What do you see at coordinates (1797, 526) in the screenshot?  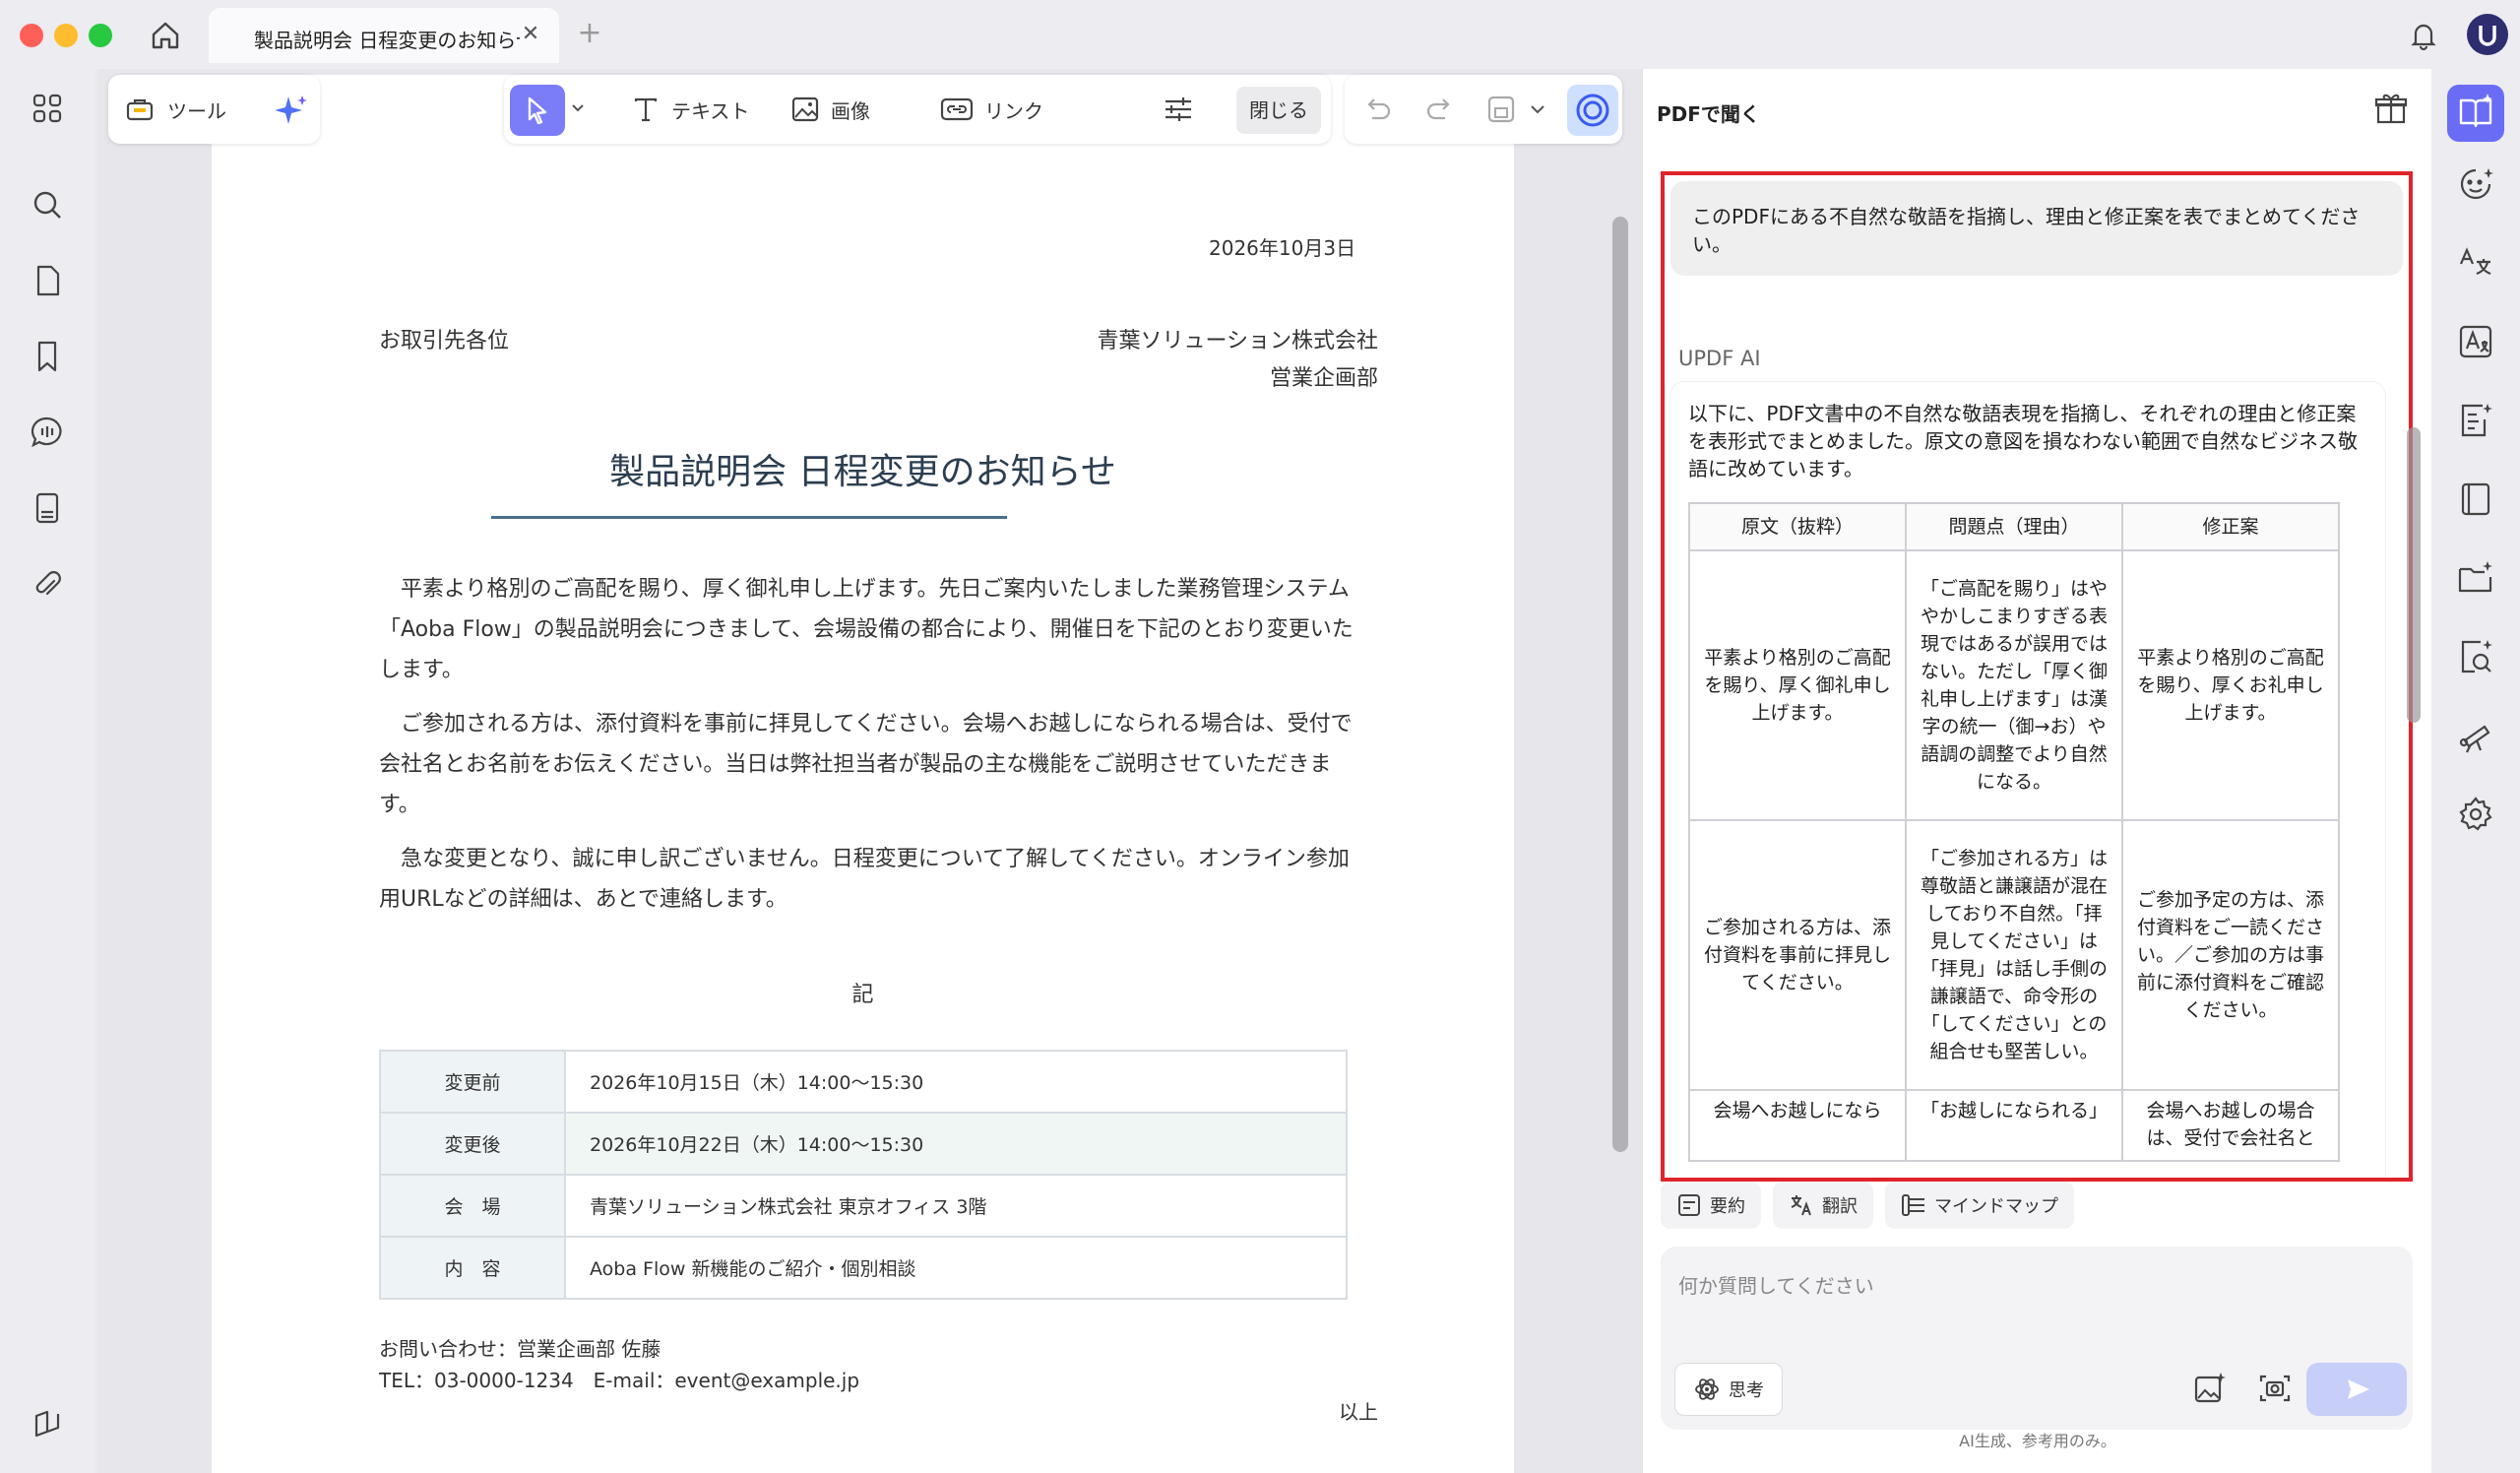 I see `table-header: 原文（抜粋）` at bounding box center [1797, 526].